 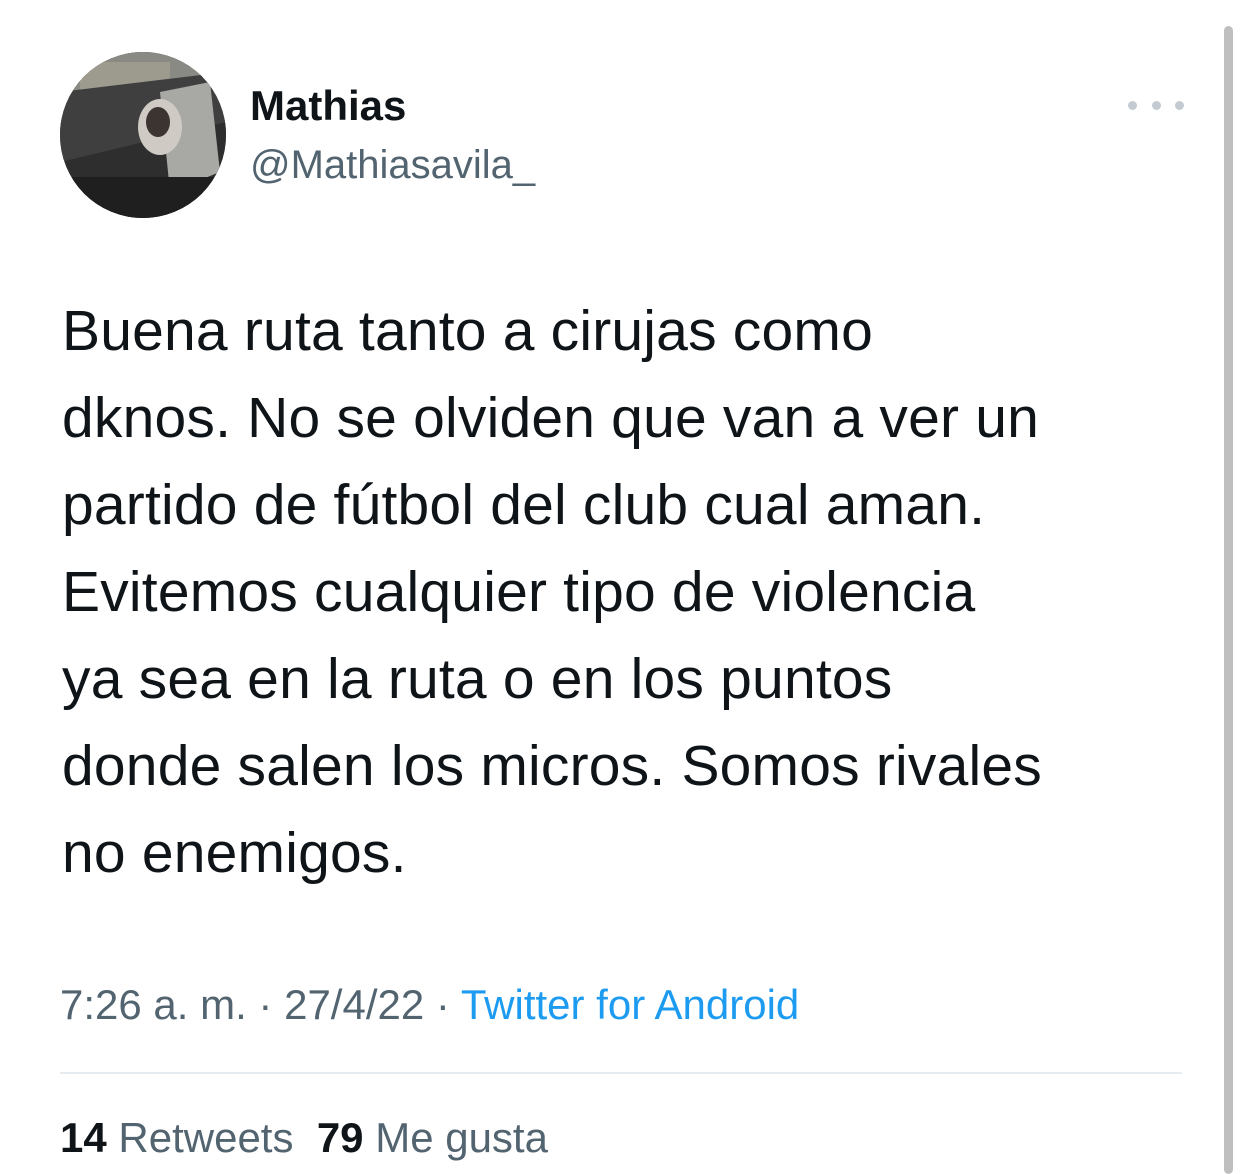 I want to click on retweets-stat: 14 Retweets, so click(x=176, y=1137).